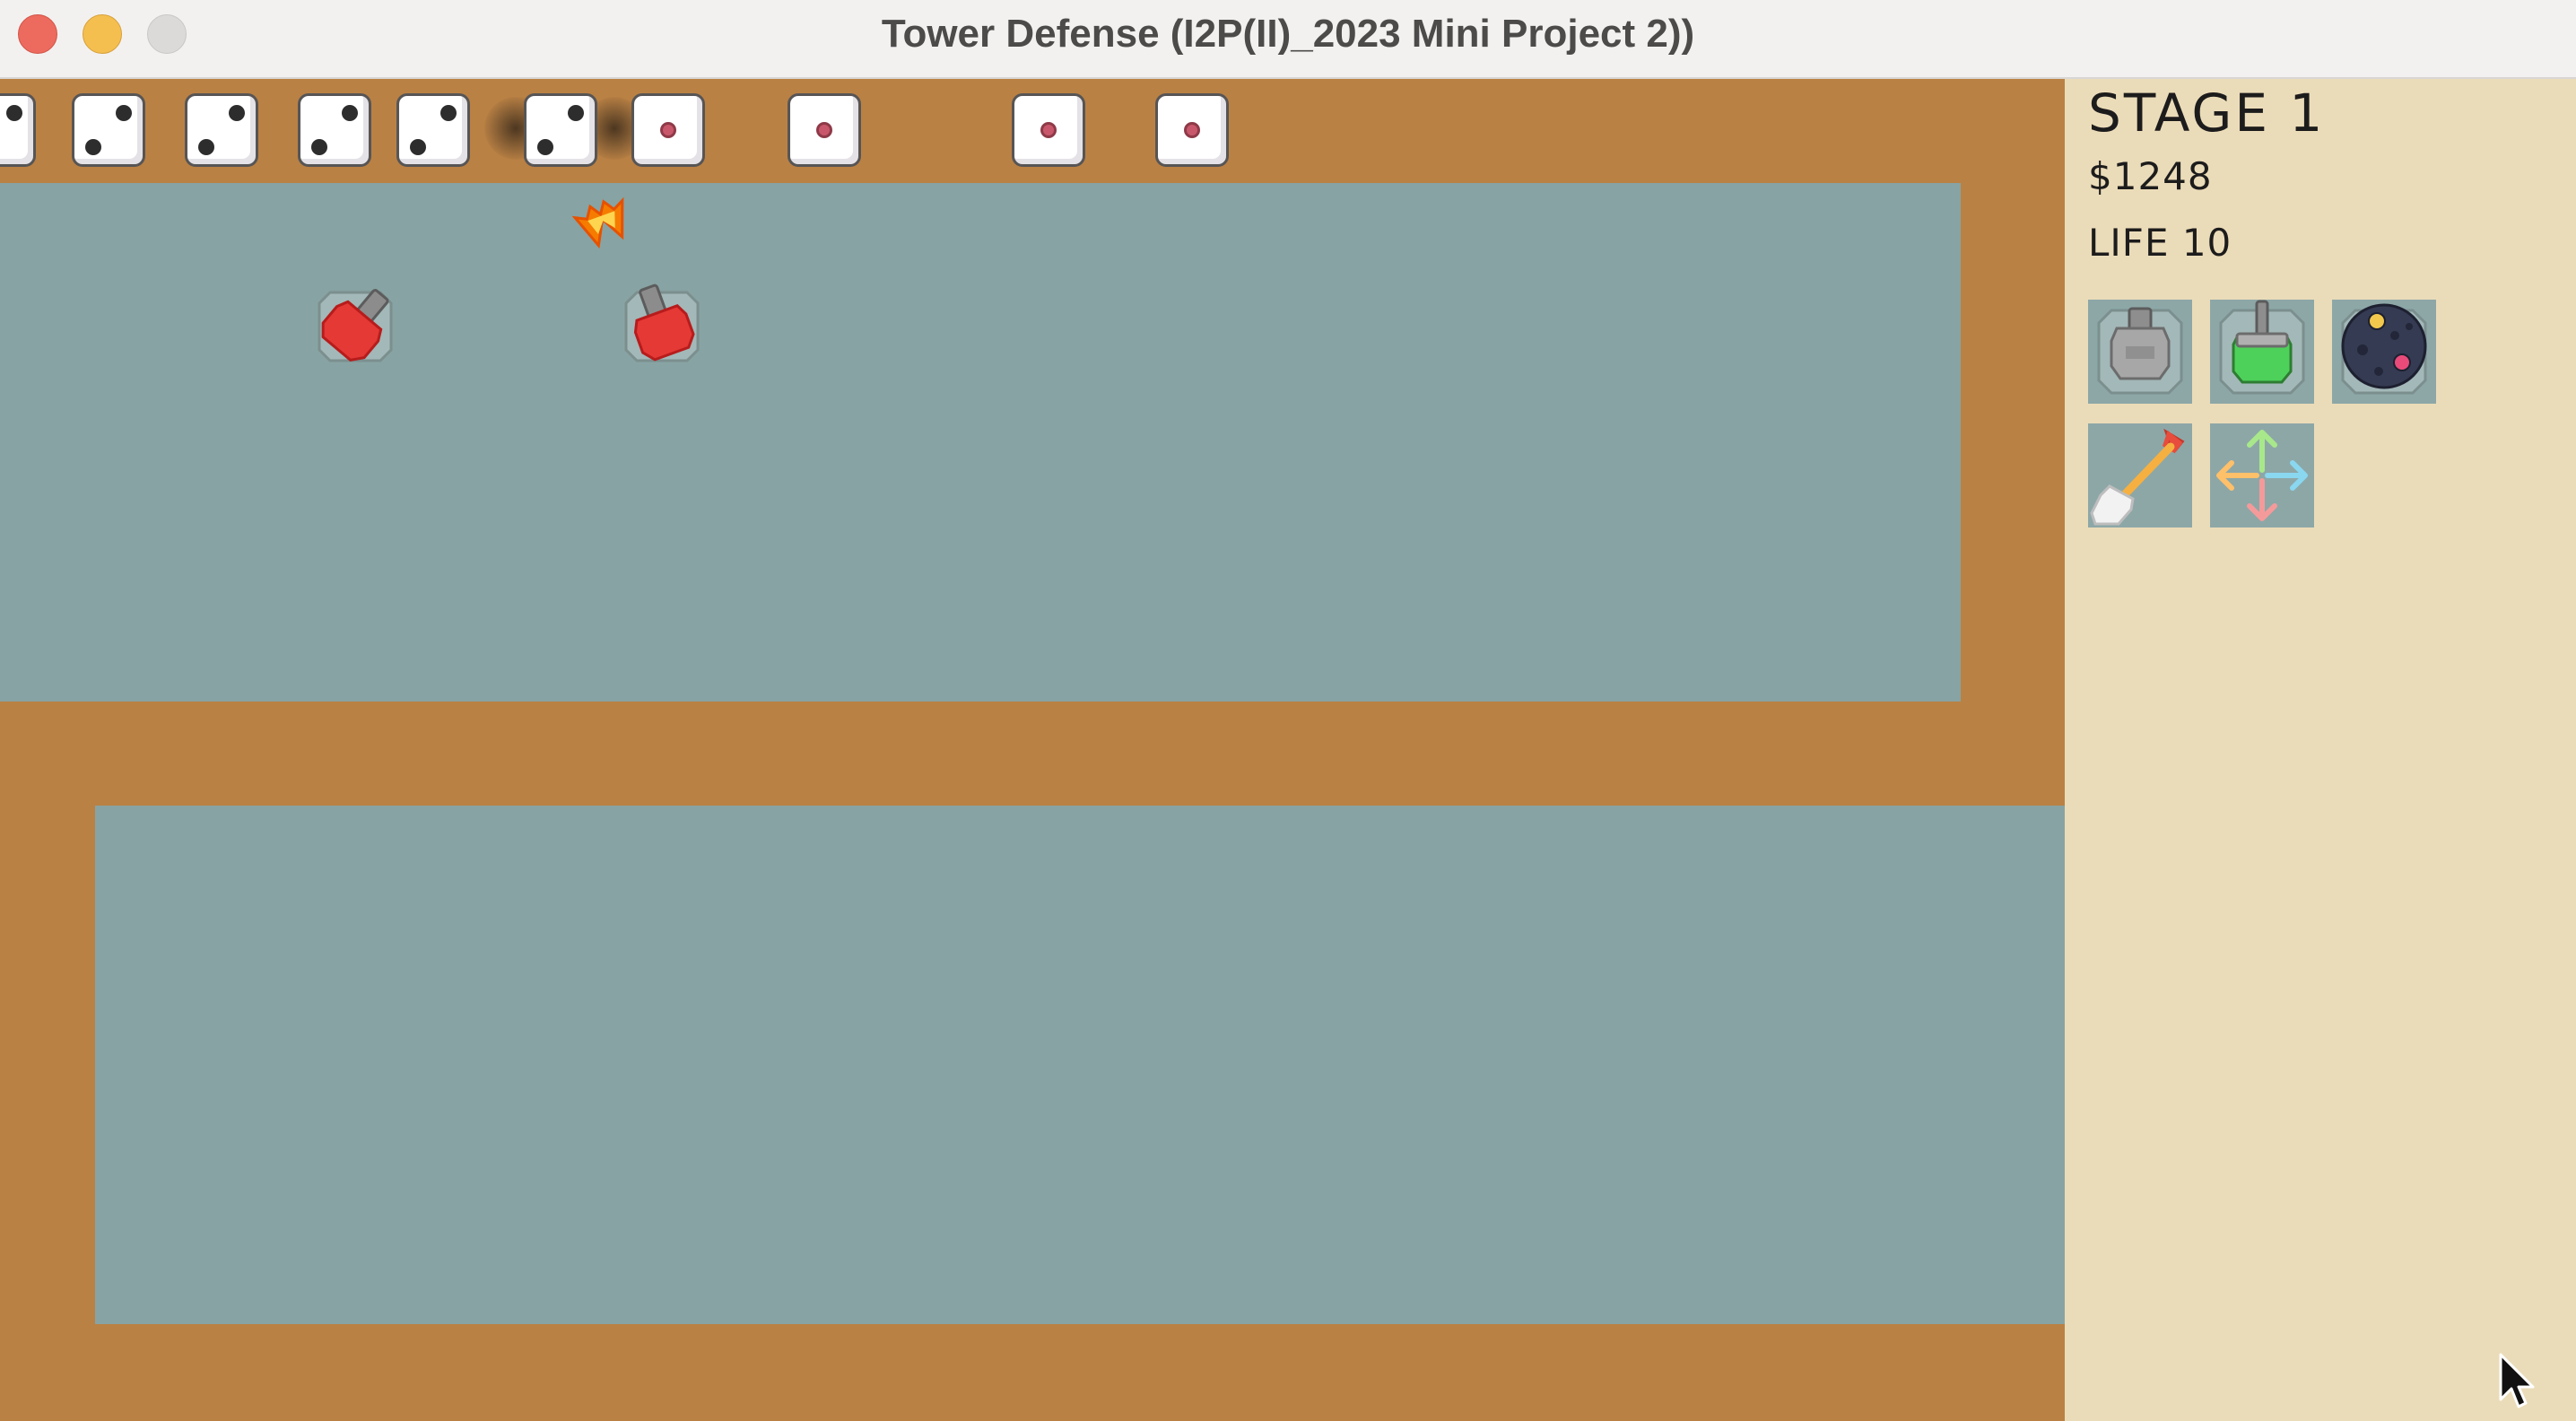  I want to click on laser-turret-icon, so click(2262, 347).